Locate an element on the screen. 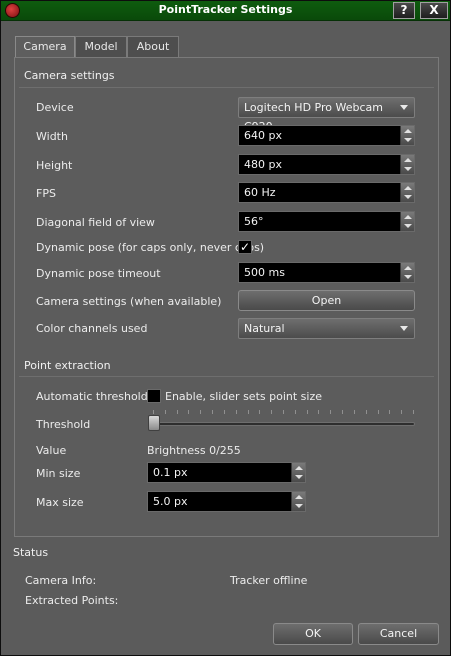 This screenshot has width=451, height=656. threshold-slider is located at coordinates (283, 424).